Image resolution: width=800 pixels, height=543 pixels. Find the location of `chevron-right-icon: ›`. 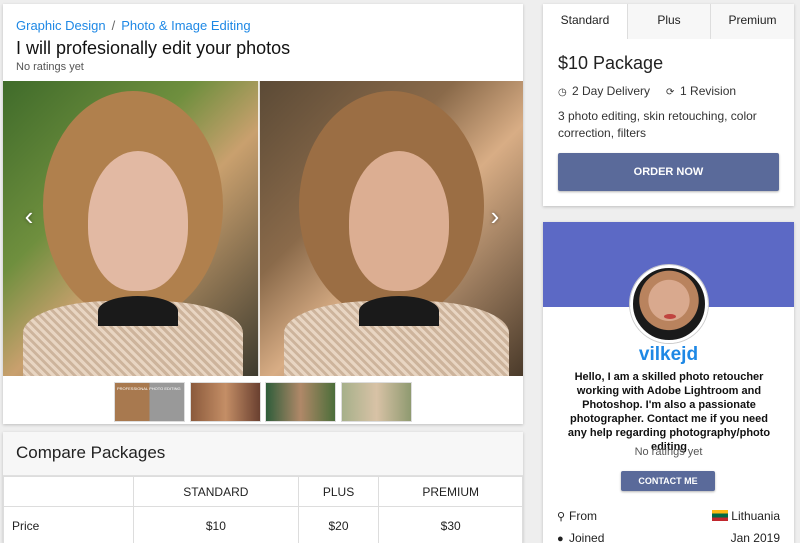

chevron-right-icon: › is located at coordinates (495, 216).